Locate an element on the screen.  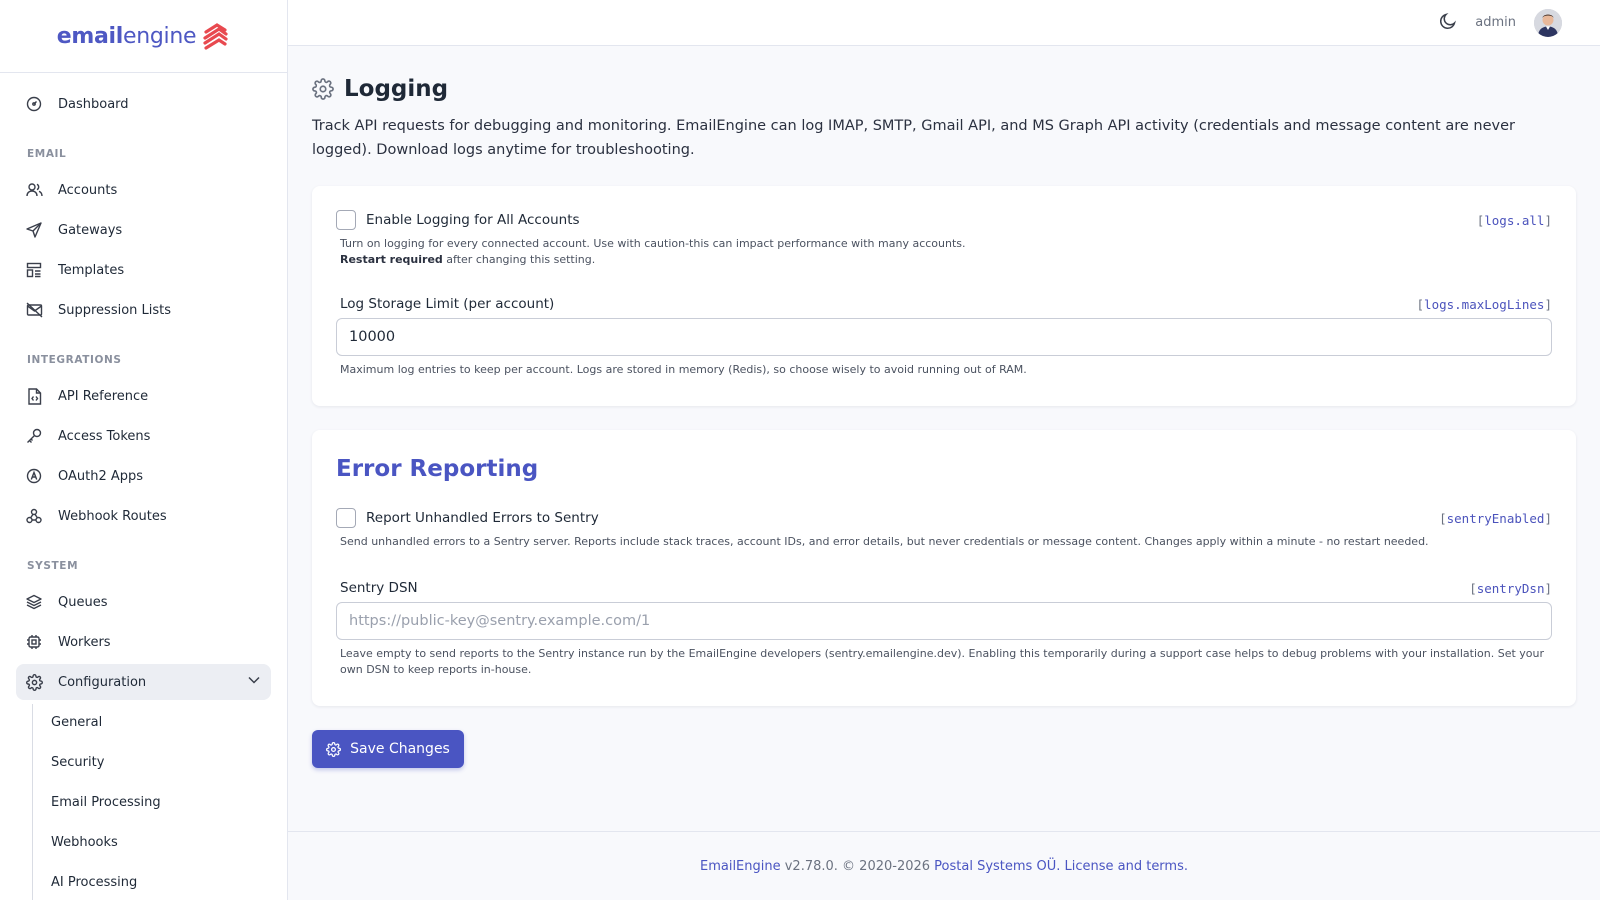
sidebar-item-label: OAuth2 Apps is located at coordinates (101, 476).